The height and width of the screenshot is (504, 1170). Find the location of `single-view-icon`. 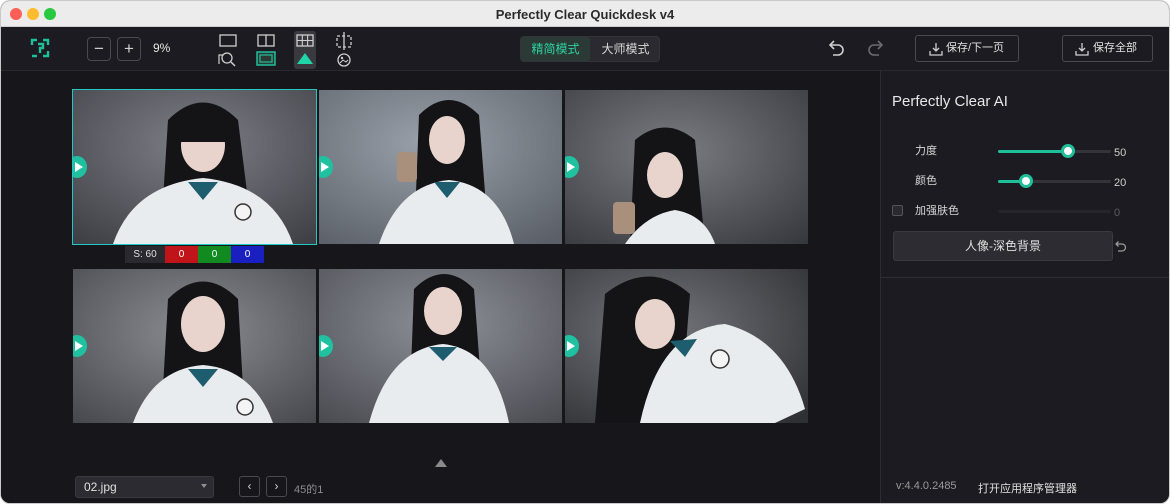

single-view-icon is located at coordinates (228, 50).